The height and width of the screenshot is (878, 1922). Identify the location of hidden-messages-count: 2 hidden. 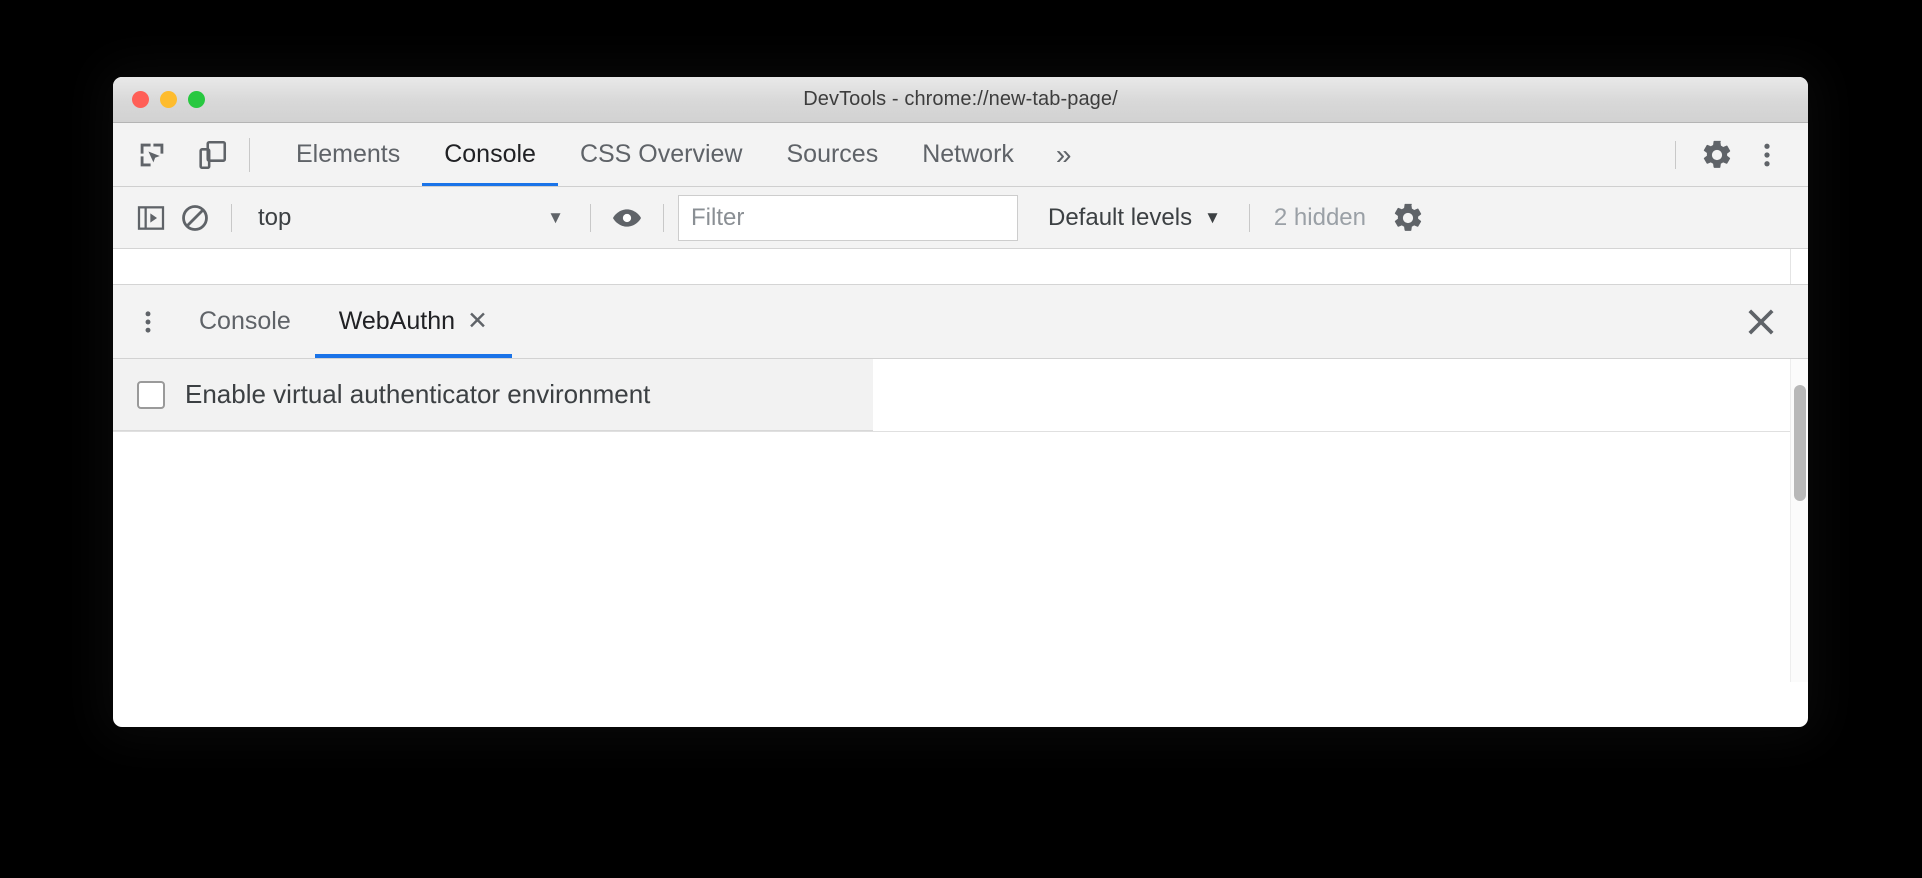
(1320, 218).